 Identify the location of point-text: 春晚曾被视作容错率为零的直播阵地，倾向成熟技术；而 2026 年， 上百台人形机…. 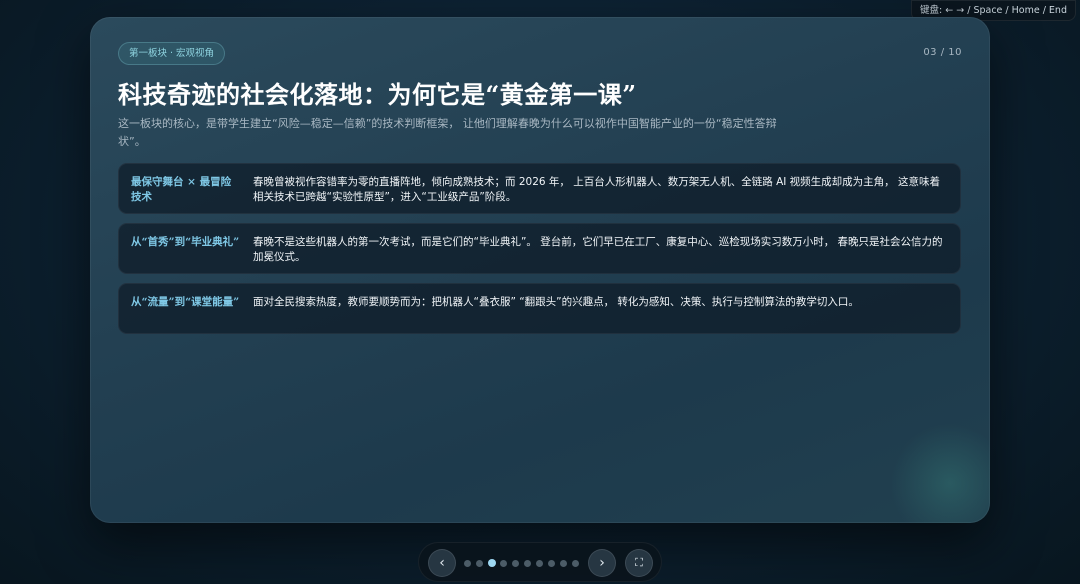
(597, 189).